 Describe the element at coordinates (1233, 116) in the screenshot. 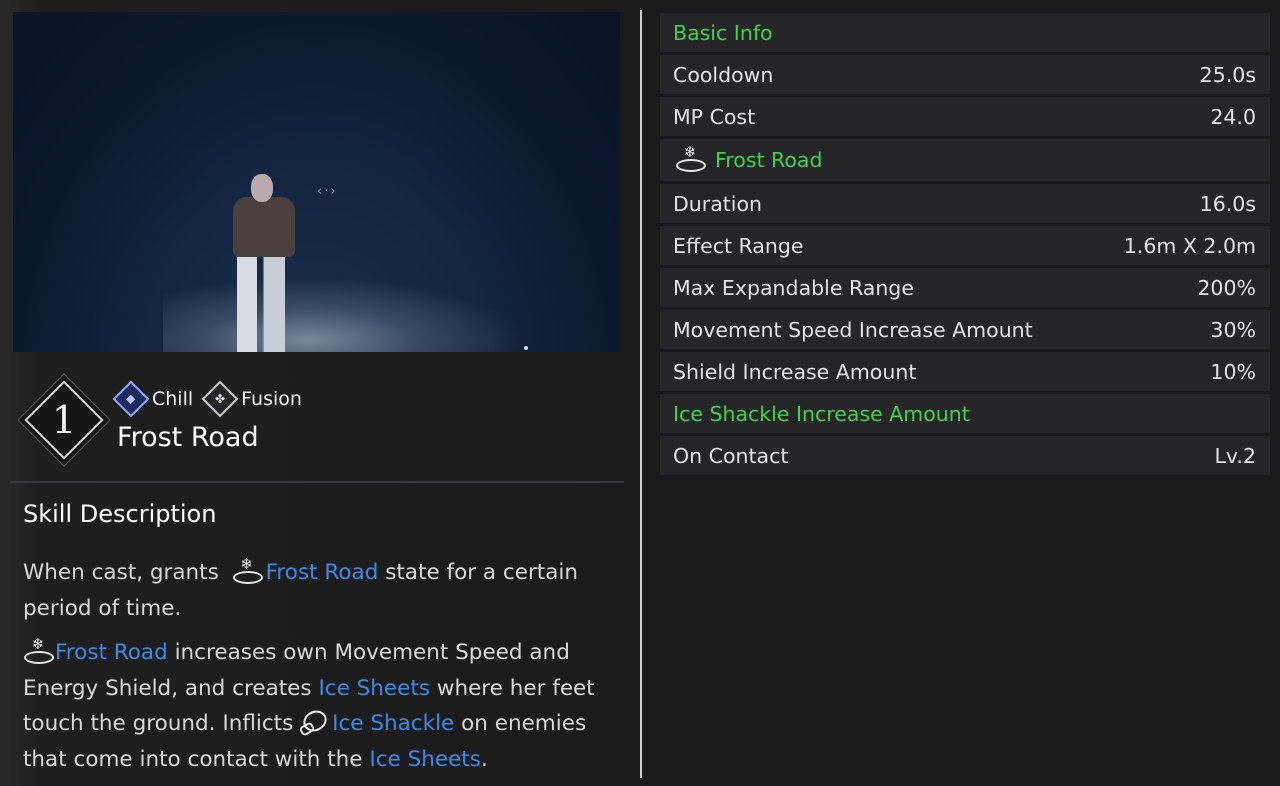

I see `stat-value: 24.0` at that location.